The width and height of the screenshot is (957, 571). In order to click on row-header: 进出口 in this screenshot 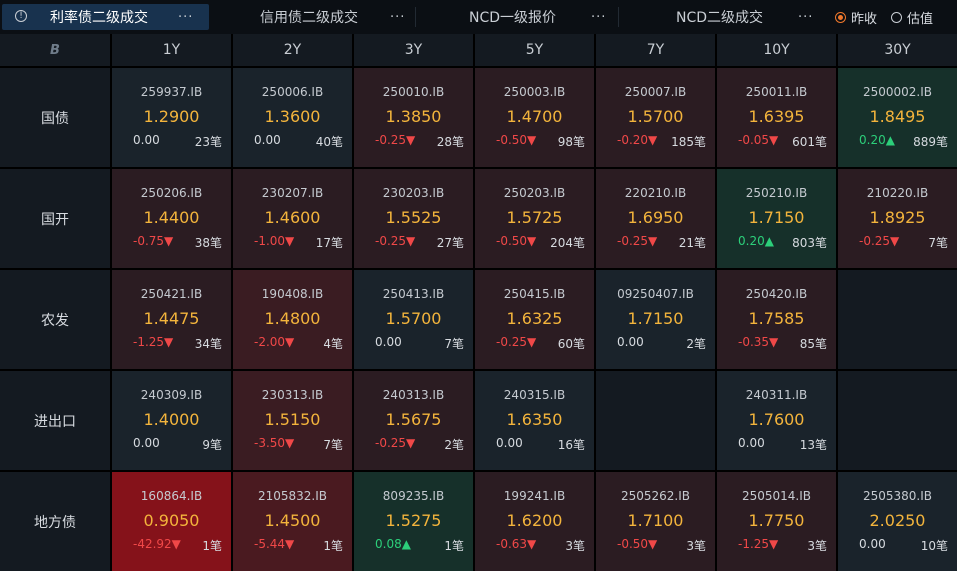, I will do `click(55, 420)`.